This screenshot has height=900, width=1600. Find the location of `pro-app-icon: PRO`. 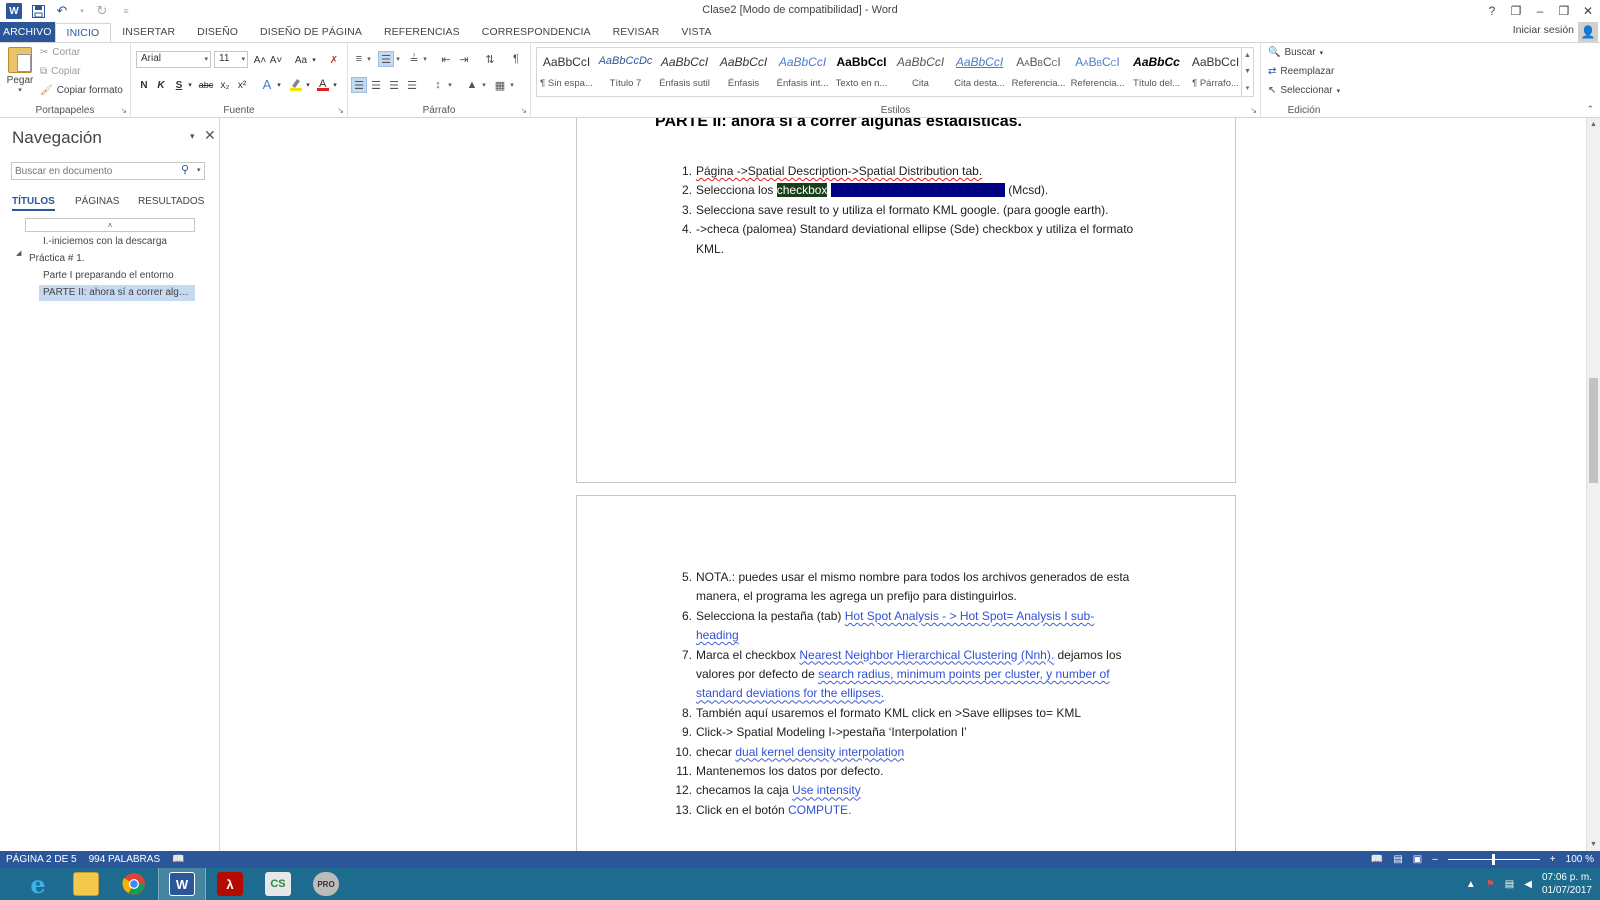

pro-app-icon: PRO is located at coordinates (326, 884).